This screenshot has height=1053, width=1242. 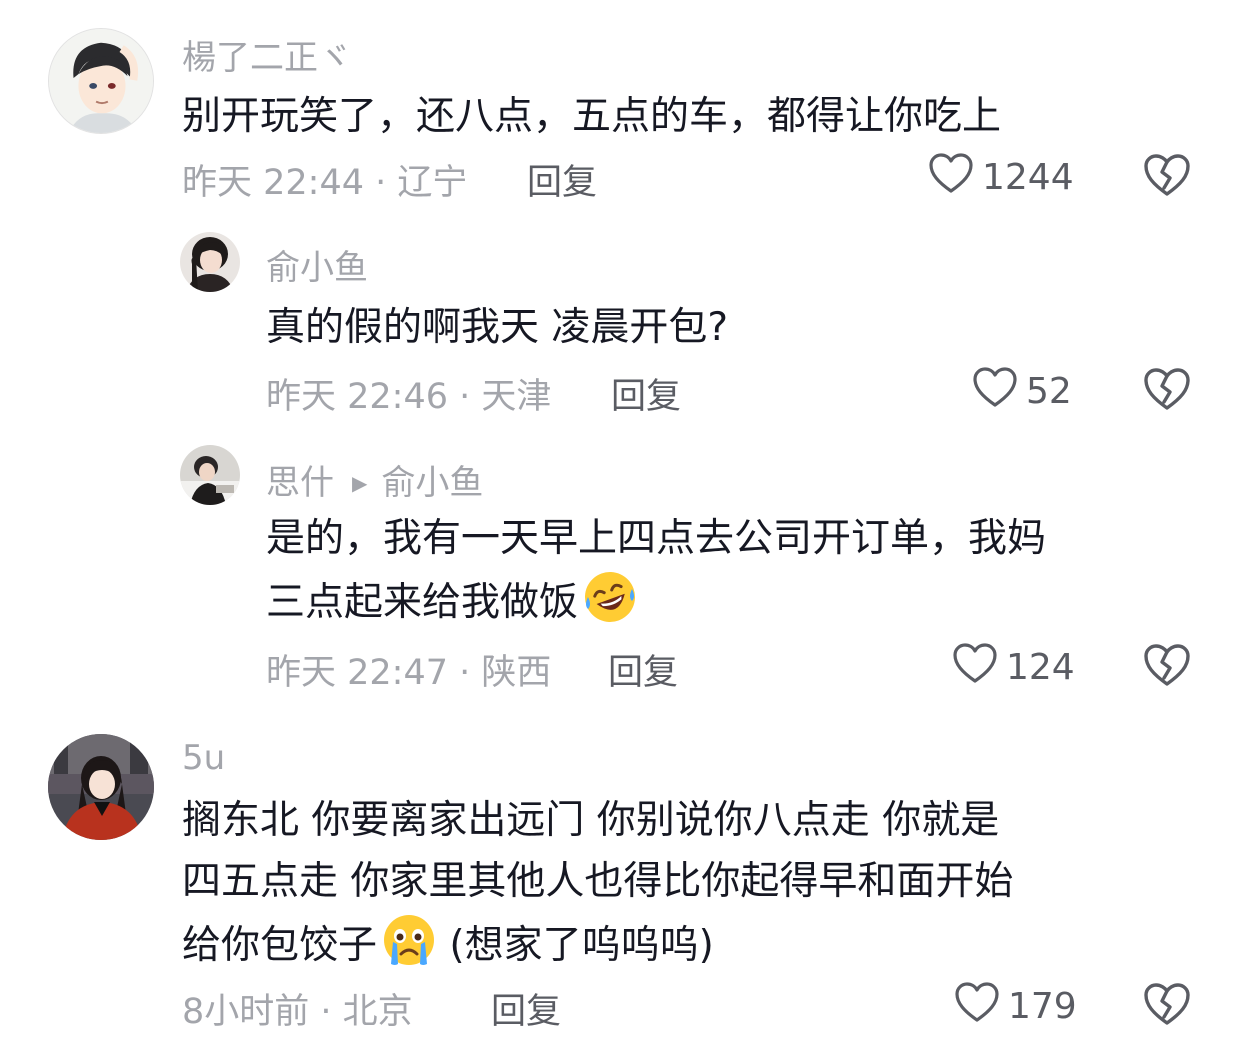 What do you see at coordinates (1028, 177) in the screenshot?
I see `like-count: 1244` at bounding box center [1028, 177].